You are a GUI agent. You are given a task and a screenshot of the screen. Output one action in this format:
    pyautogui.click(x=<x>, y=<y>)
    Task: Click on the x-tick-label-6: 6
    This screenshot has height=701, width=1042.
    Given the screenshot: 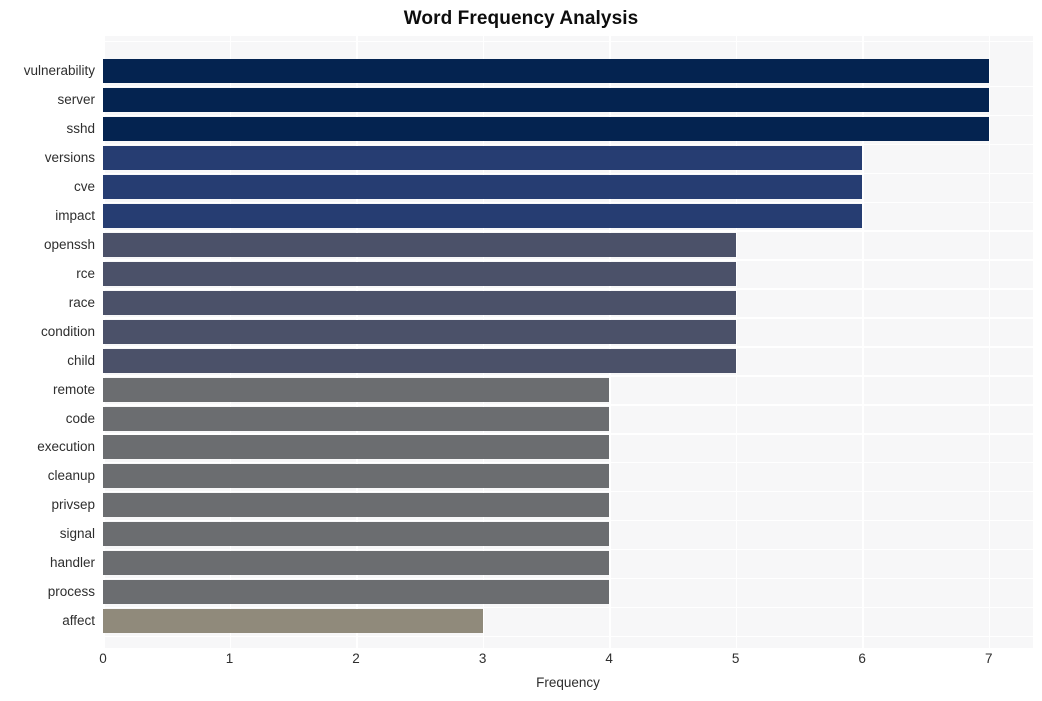 What is the action you would take?
    pyautogui.click(x=862, y=658)
    